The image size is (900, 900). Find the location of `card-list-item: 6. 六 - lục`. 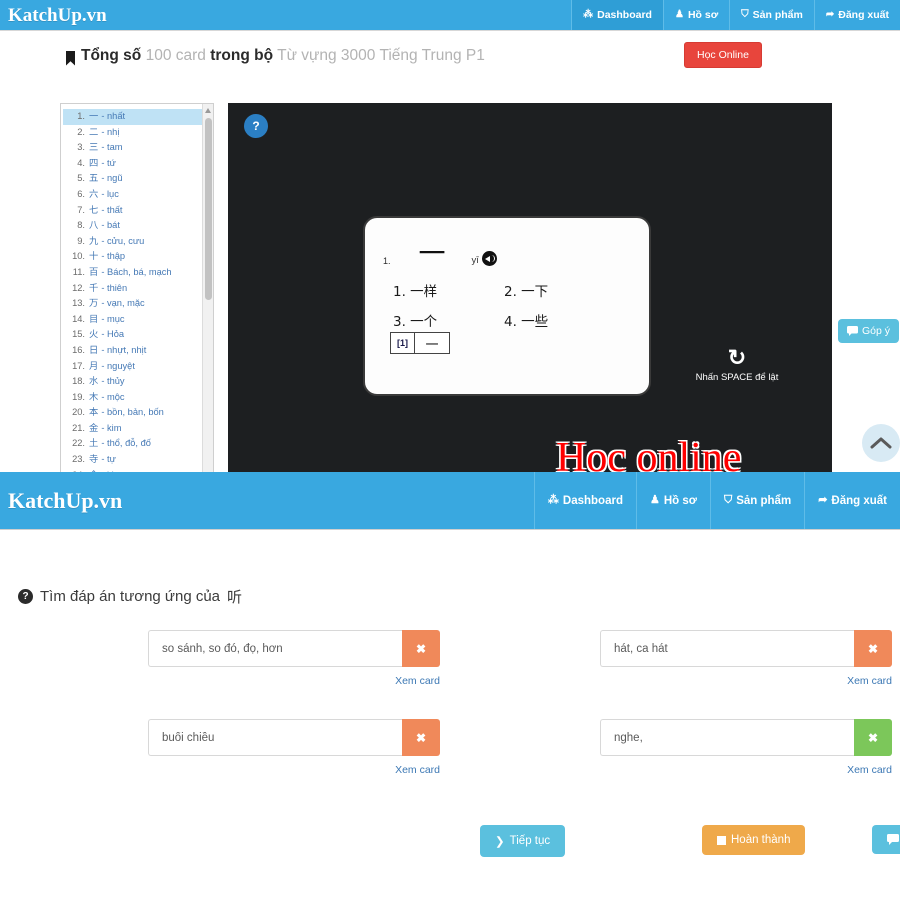

card-list-item: 6. 六 - lục is located at coordinates (137, 195).